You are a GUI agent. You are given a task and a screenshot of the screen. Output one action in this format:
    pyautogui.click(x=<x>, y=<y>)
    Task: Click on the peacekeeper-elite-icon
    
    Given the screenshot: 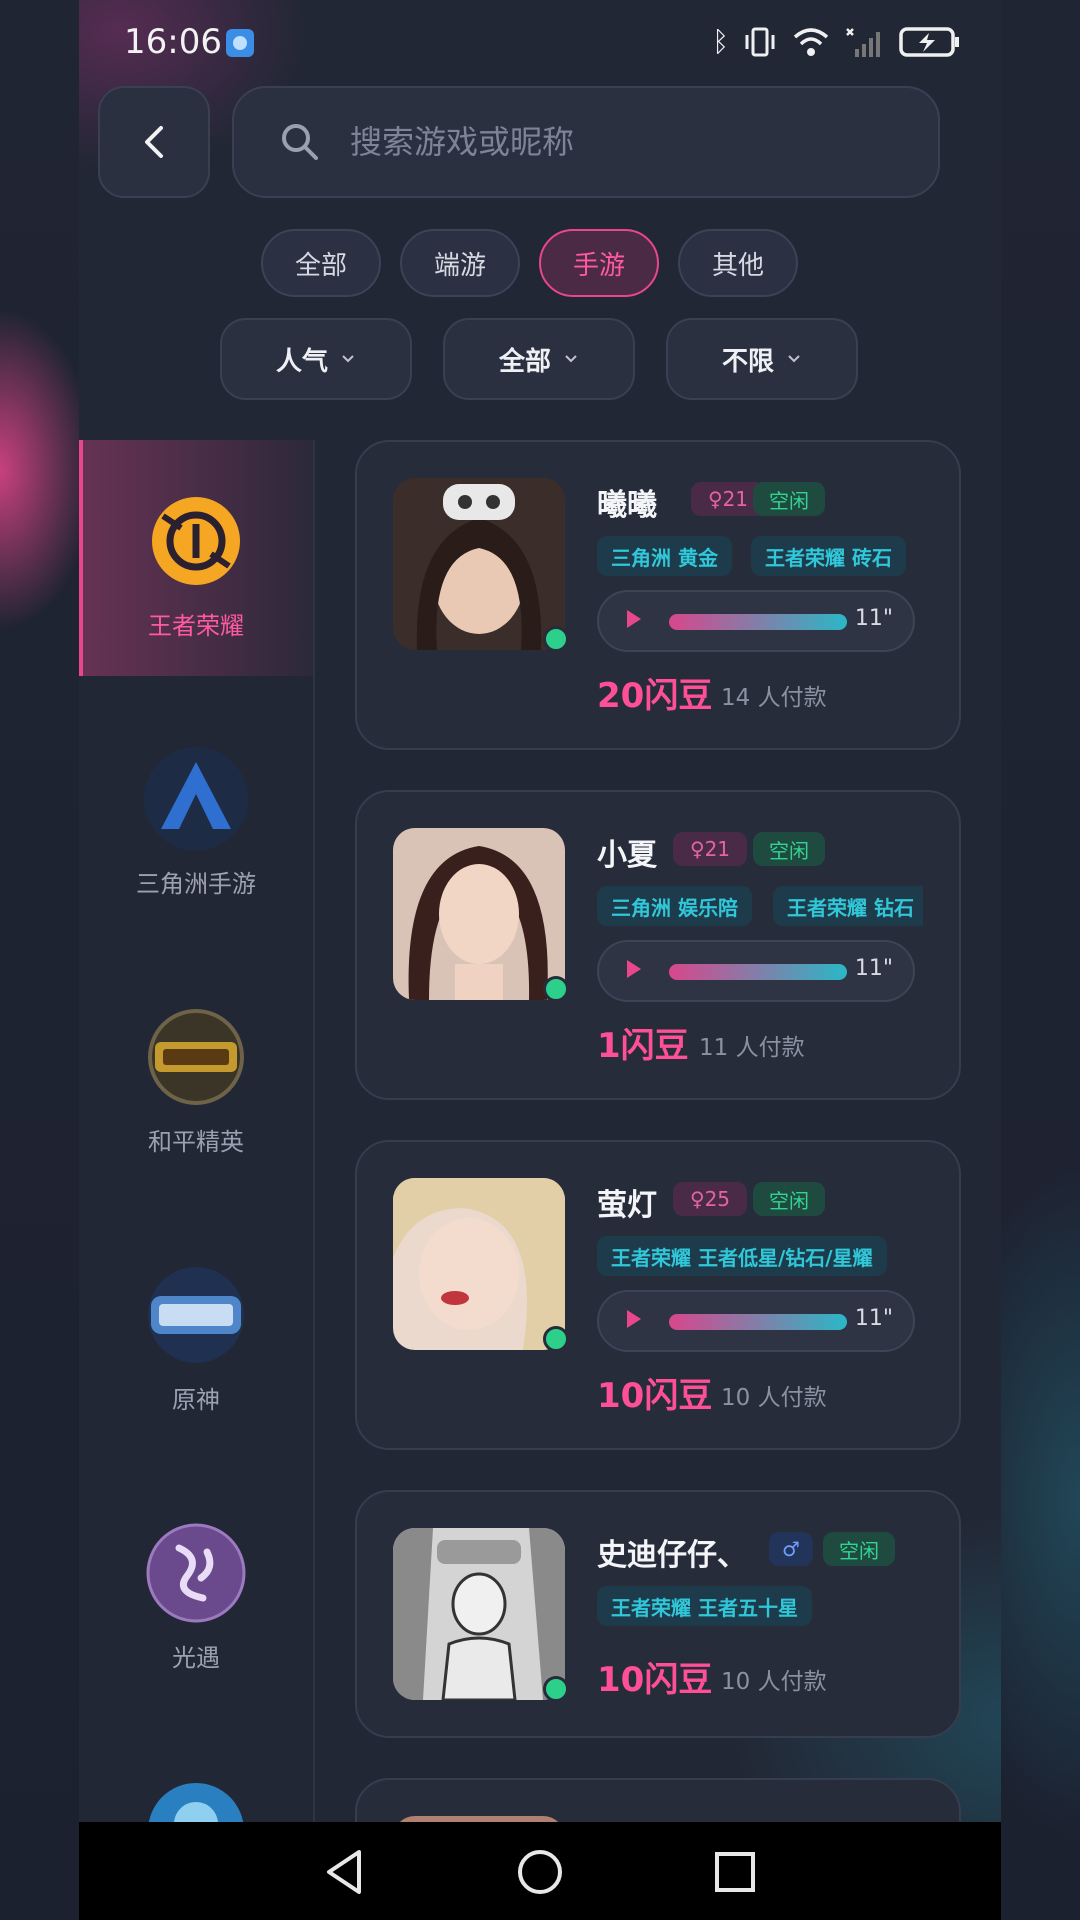 What is the action you would take?
    pyautogui.click(x=196, y=1057)
    